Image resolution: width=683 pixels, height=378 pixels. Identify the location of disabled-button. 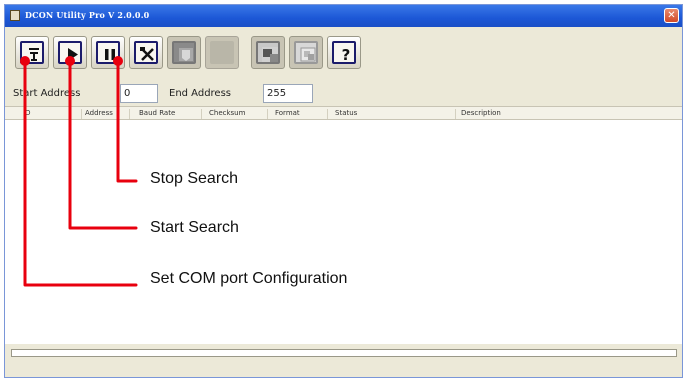
(222, 52).